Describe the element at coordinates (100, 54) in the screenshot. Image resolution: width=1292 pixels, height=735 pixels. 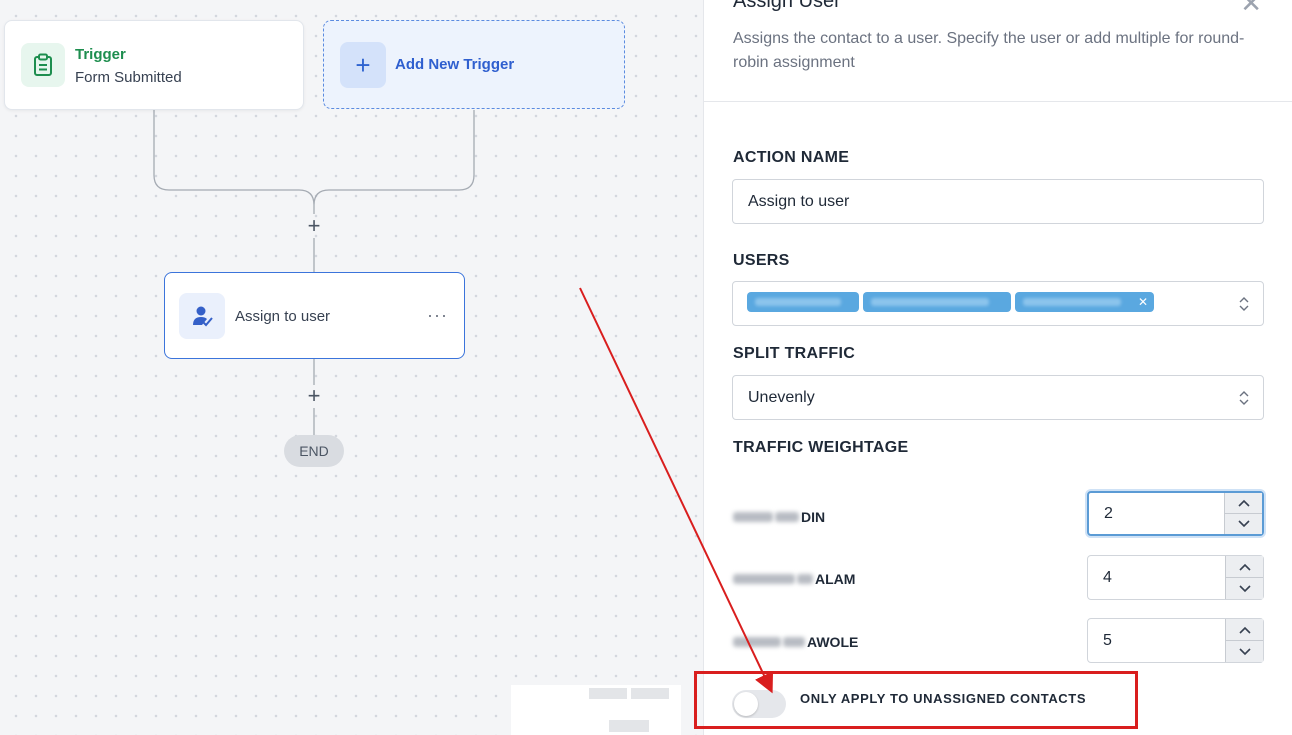
I see `trigger-title: Trigger` at that location.